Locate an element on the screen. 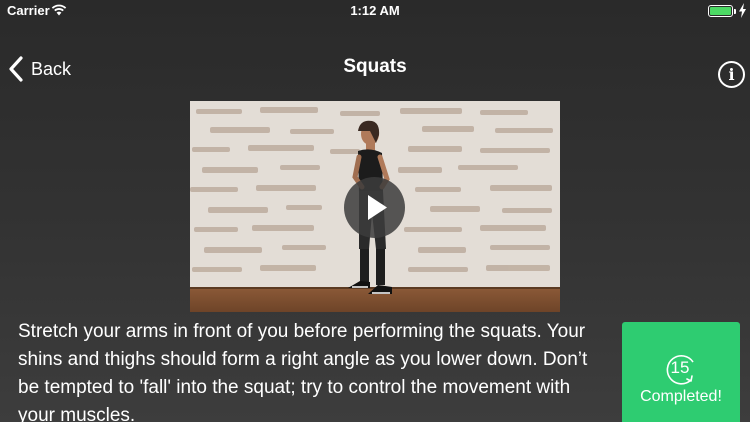 The image size is (750, 422). play-button is located at coordinates (374, 207).